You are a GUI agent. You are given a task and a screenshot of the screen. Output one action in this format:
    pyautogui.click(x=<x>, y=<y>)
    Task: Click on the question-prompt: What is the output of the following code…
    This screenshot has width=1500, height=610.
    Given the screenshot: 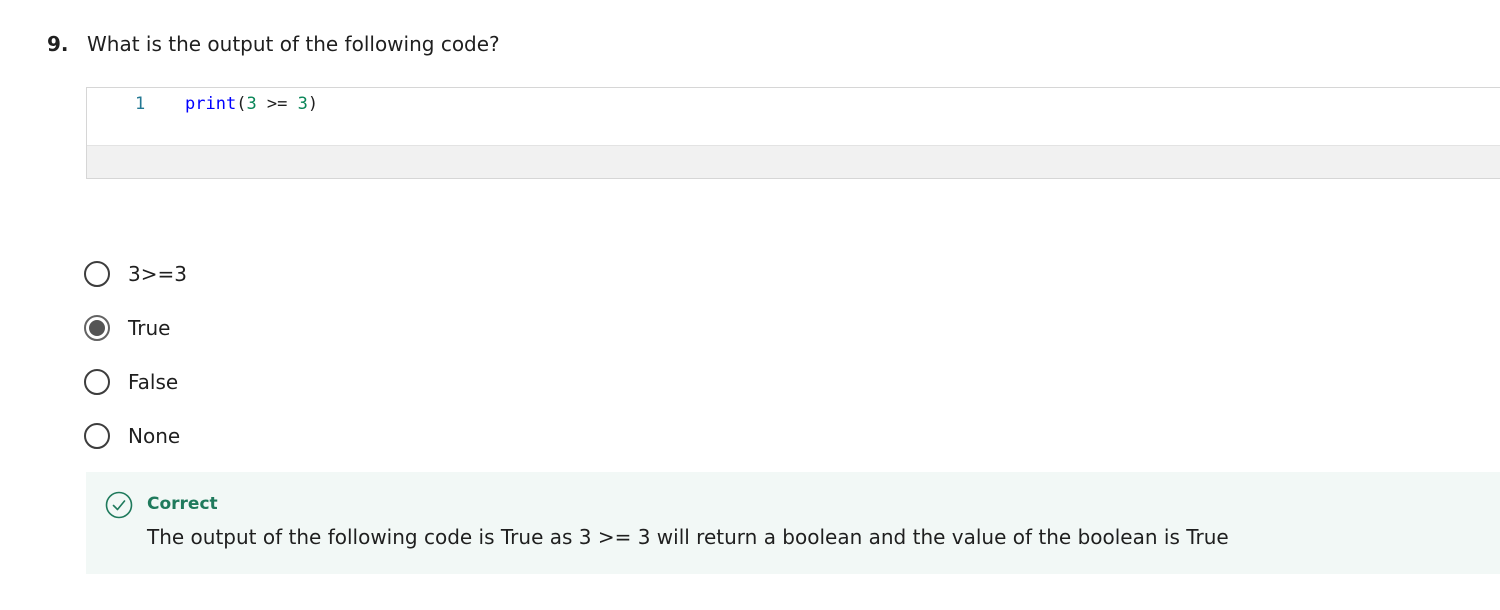 What is the action you would take?
    pyautogui.click(x=293, y=44)
    